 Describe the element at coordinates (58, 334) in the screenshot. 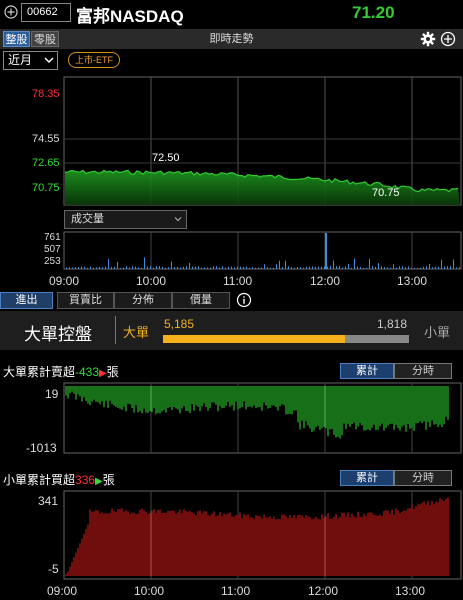

I see `panel-title: 大單控盤` at that location.